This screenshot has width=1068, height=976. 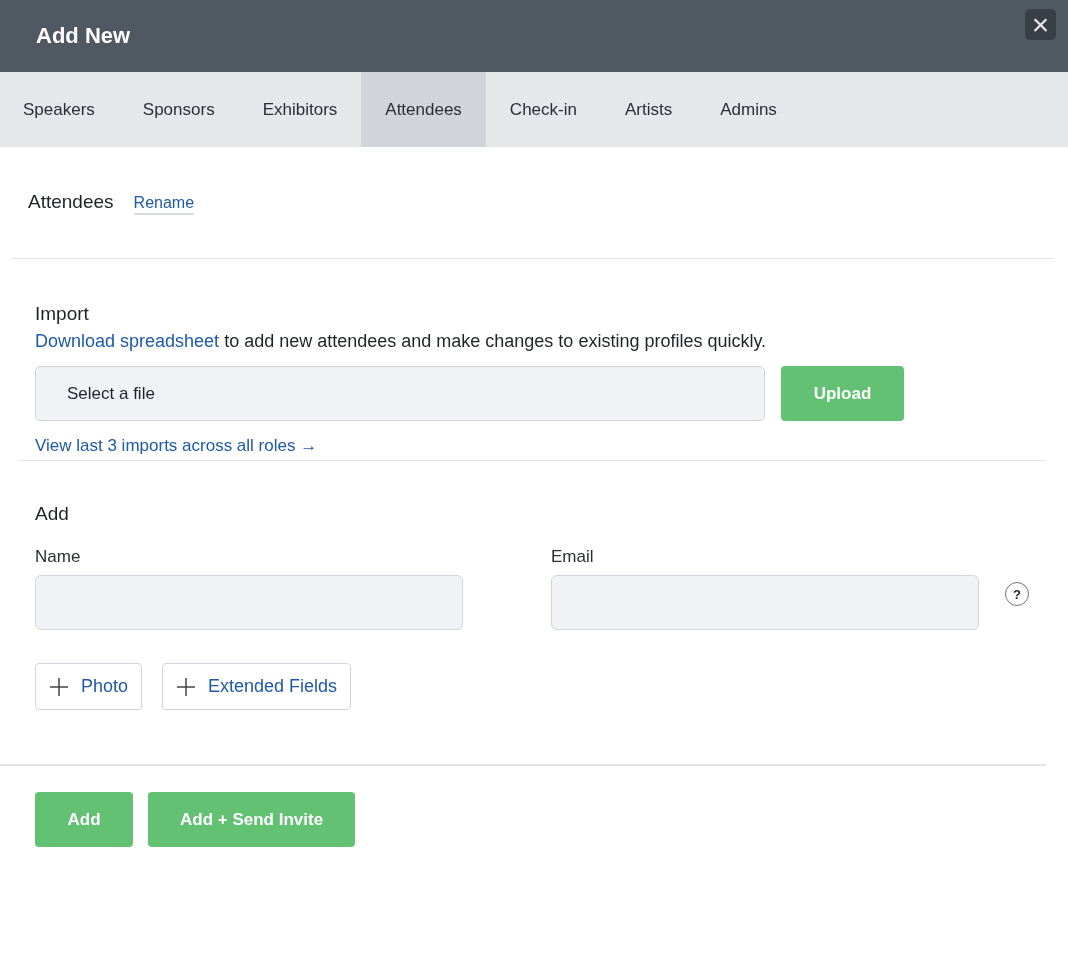 What do you see at coordinates (71, 202) in the screenshot?
I see `section-title: Attendees` at bounding box center [71, 202].